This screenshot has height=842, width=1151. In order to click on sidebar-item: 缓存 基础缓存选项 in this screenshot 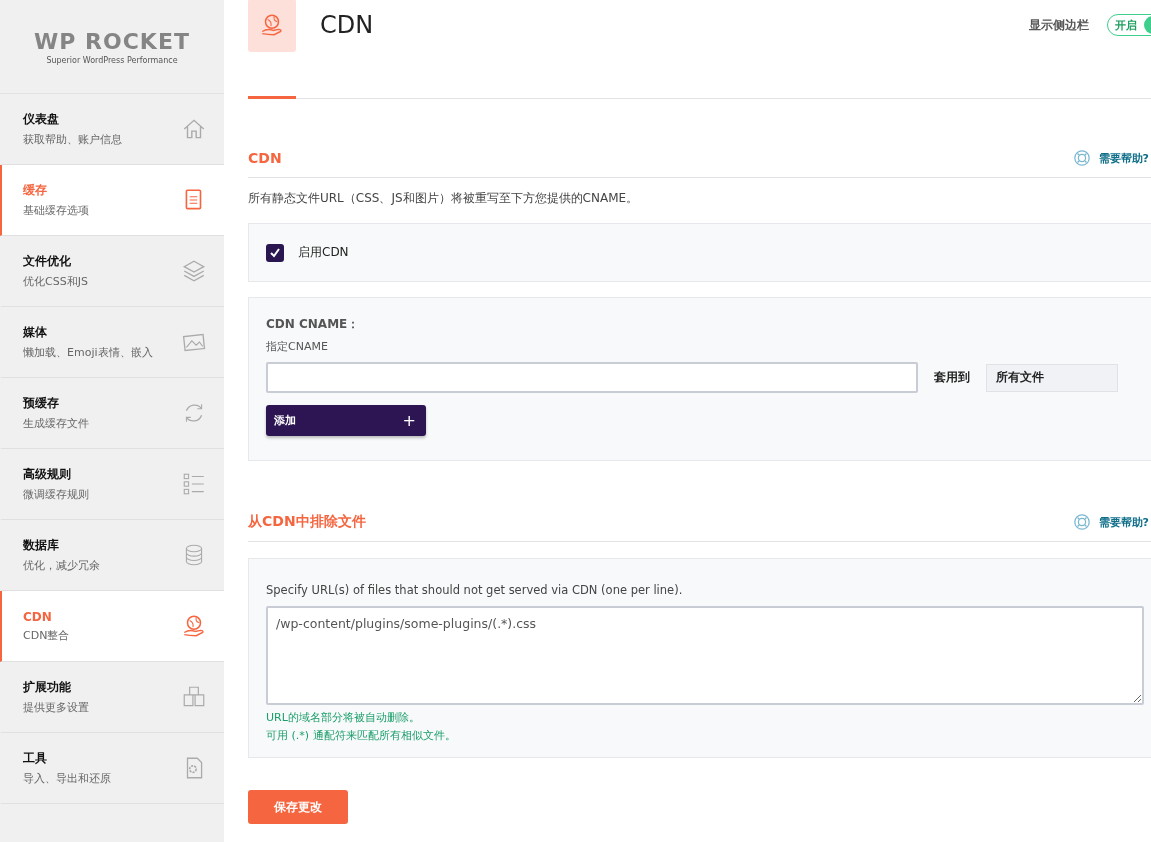, I will do `click(112, 200)`.